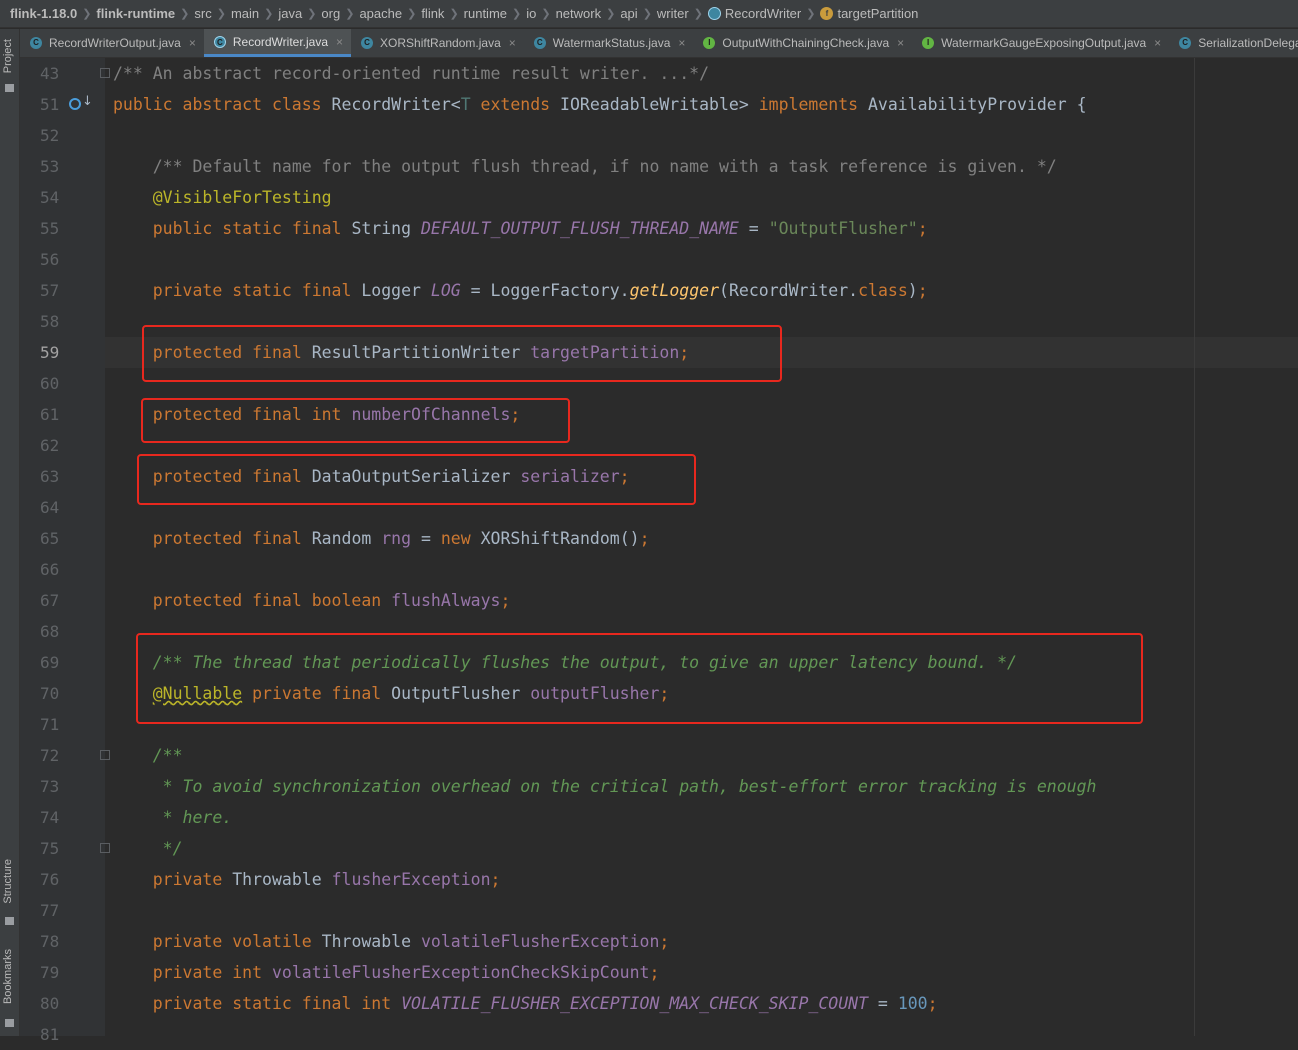  What do you see at coordinates (9, 88) in the screenshot?
I see `folder-icon` at bounding box center [9, 88].